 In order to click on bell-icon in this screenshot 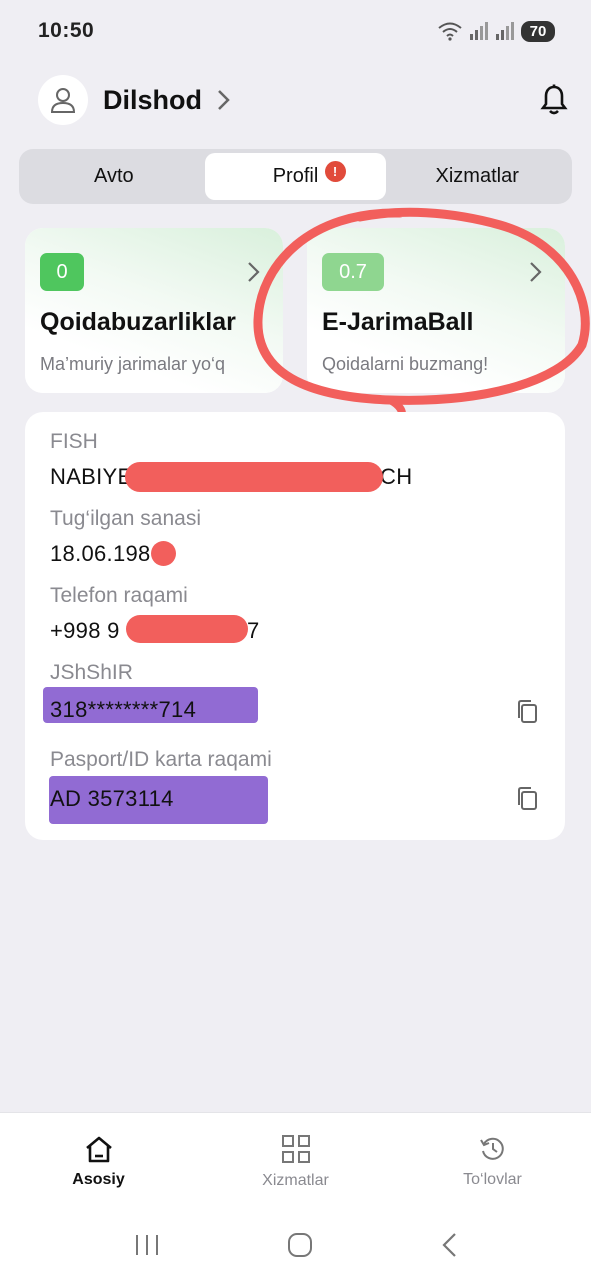, I will do `click(554, 100)`.